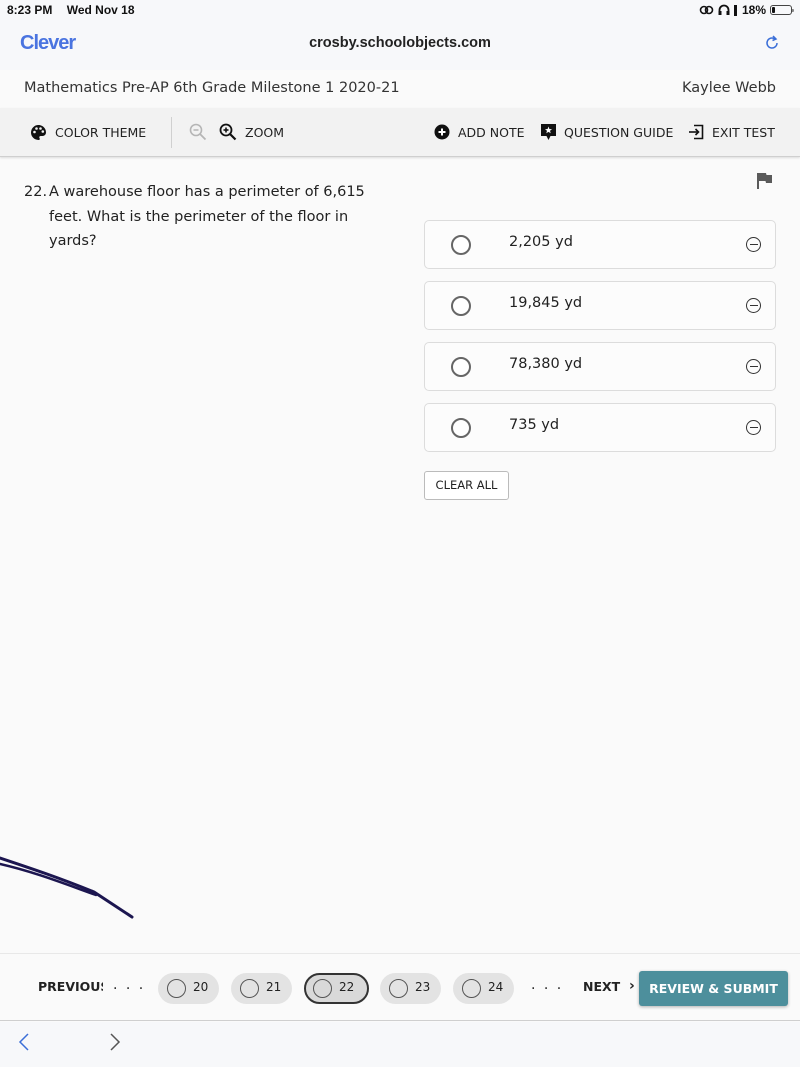  Describe the element at coordinates (115, 1042) in the screenshot. I see `chevron-right-icon` at that location.